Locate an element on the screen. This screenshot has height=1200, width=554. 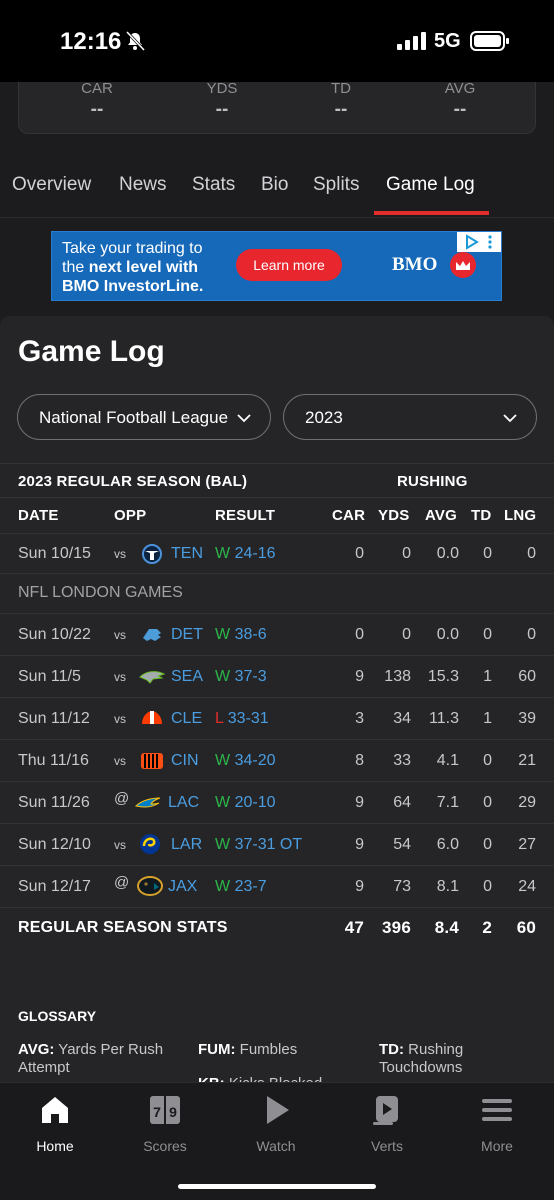
tab-overview: Overview is located at coordinates (51, 185).